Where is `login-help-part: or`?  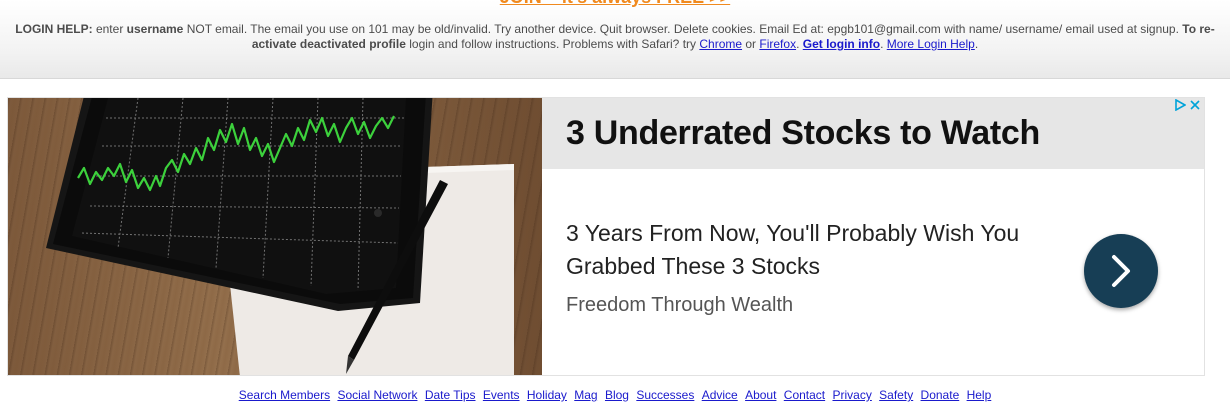
login-help-part: or is located at coordinates (751, 44).